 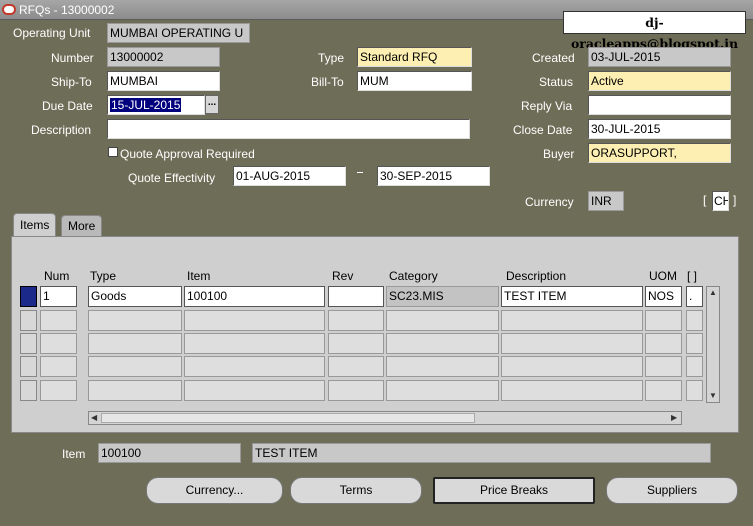 What do you see at coordinates (414, 81) in the screenshot?
I see `bill-to-field: MUM` at bounding box center [414, 81].